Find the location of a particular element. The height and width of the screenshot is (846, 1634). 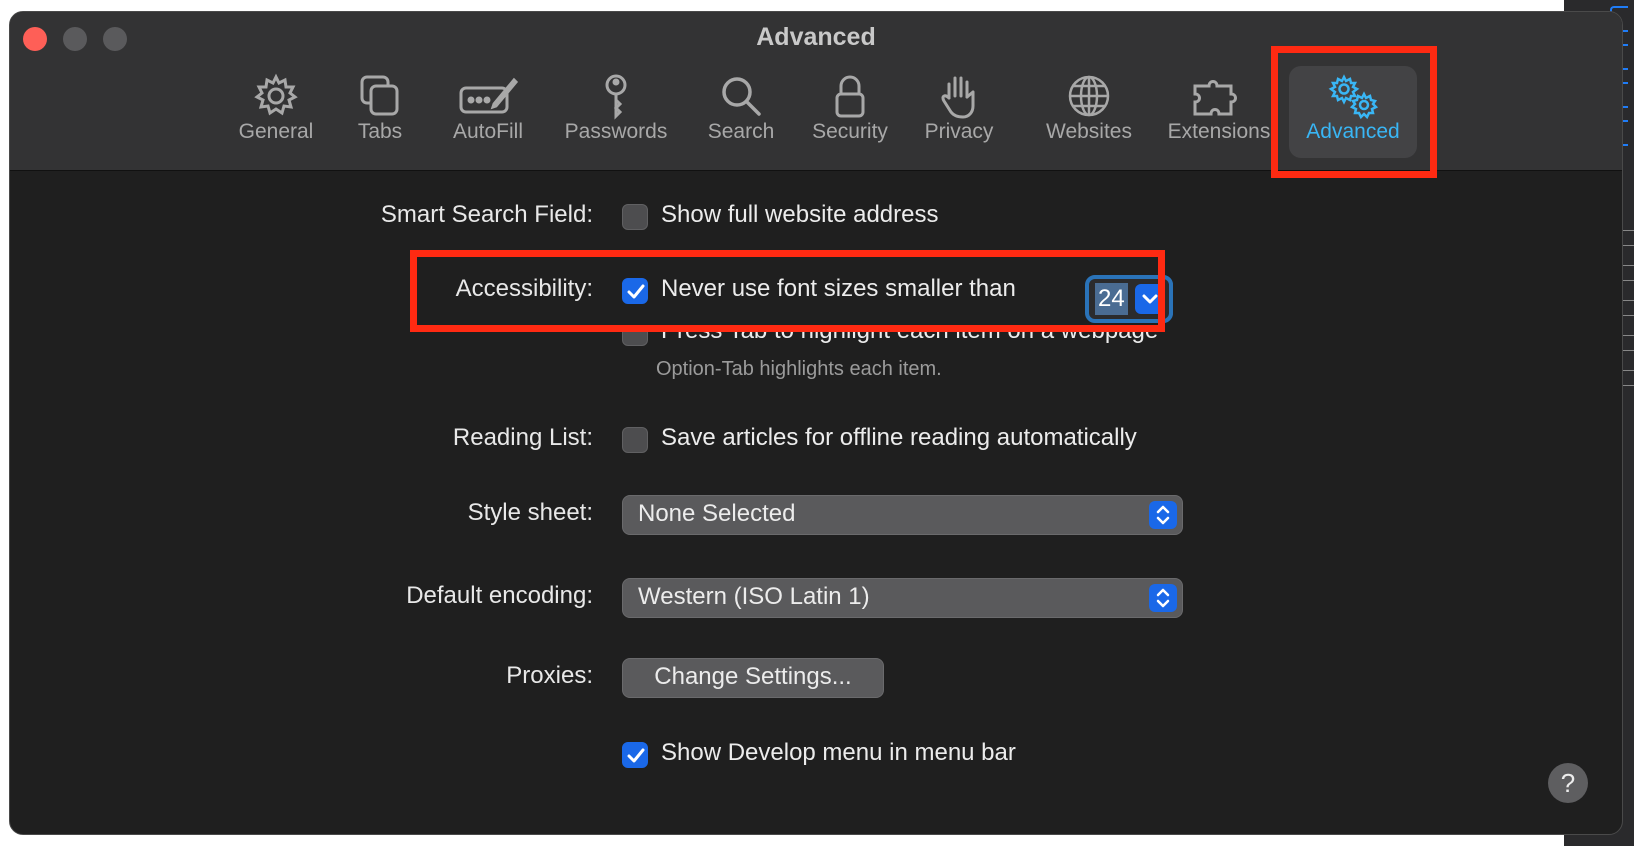

puzzle-icon is located at coordinates (1215, 98).